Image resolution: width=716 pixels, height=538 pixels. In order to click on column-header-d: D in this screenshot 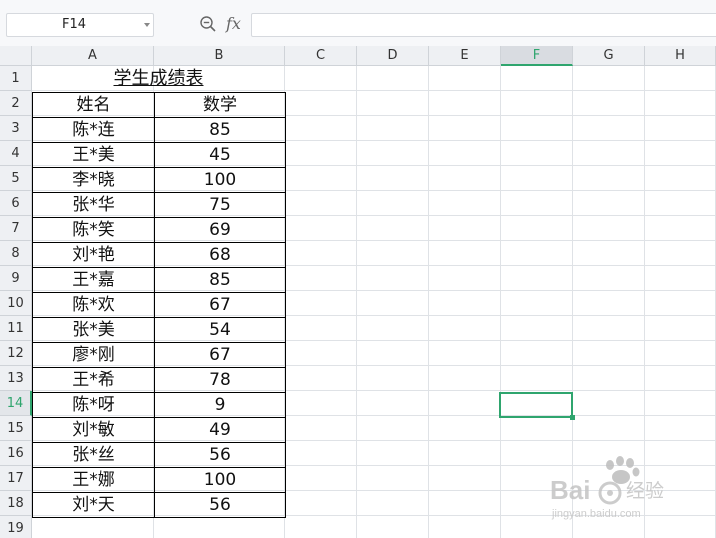, I will do `click(393, 56)`.